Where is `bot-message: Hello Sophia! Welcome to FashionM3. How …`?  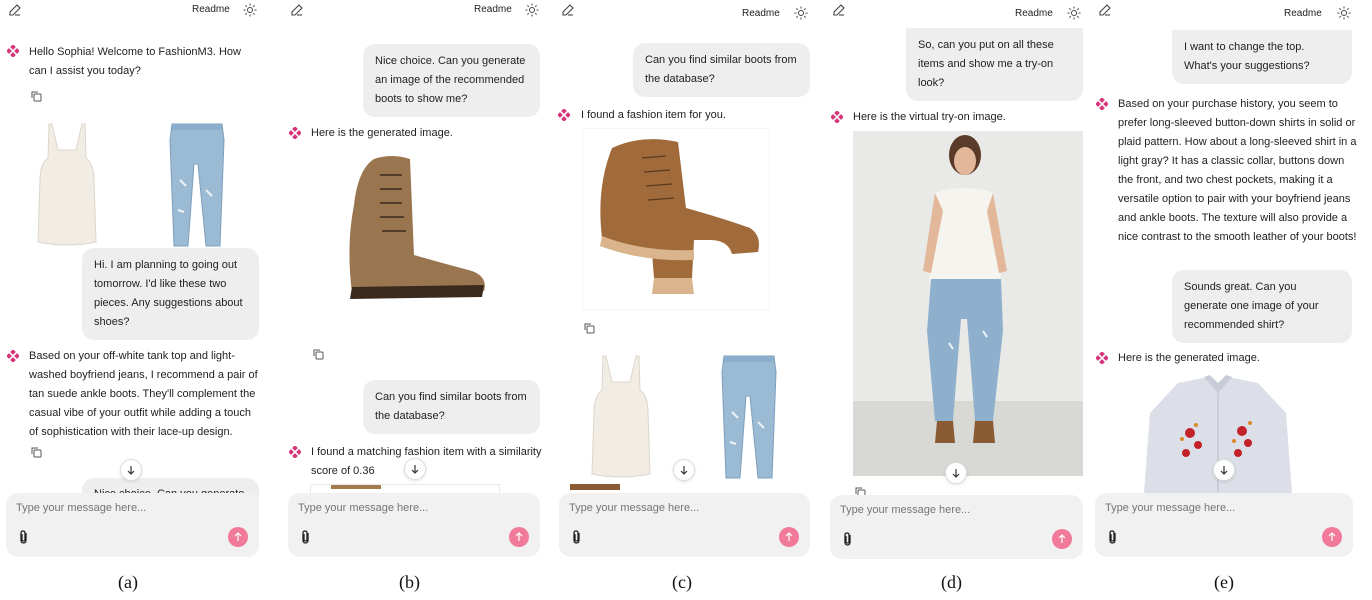 bot-message: Hello Sophia! Welcome to FashionM3. How … is located at coordinates (135, 61).